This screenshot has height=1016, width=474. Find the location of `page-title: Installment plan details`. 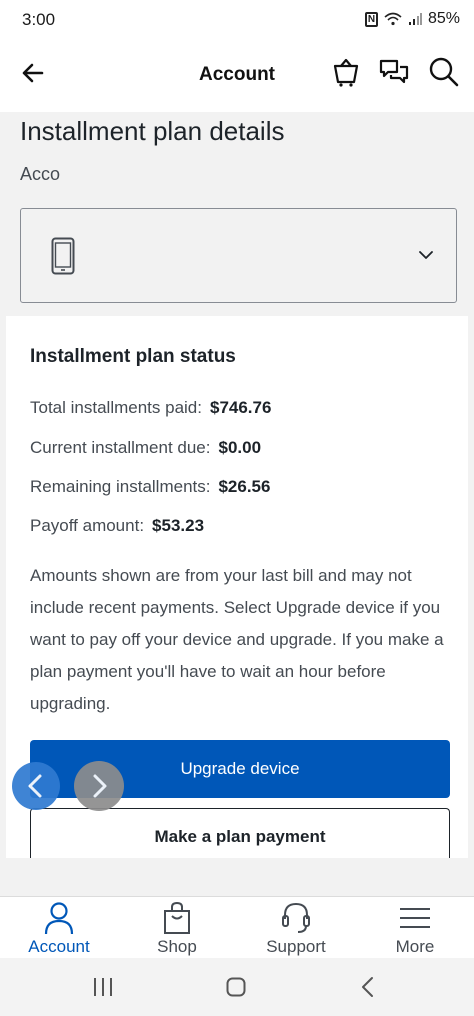

page-title: Installment plan details is located at coordinates (152, 131).